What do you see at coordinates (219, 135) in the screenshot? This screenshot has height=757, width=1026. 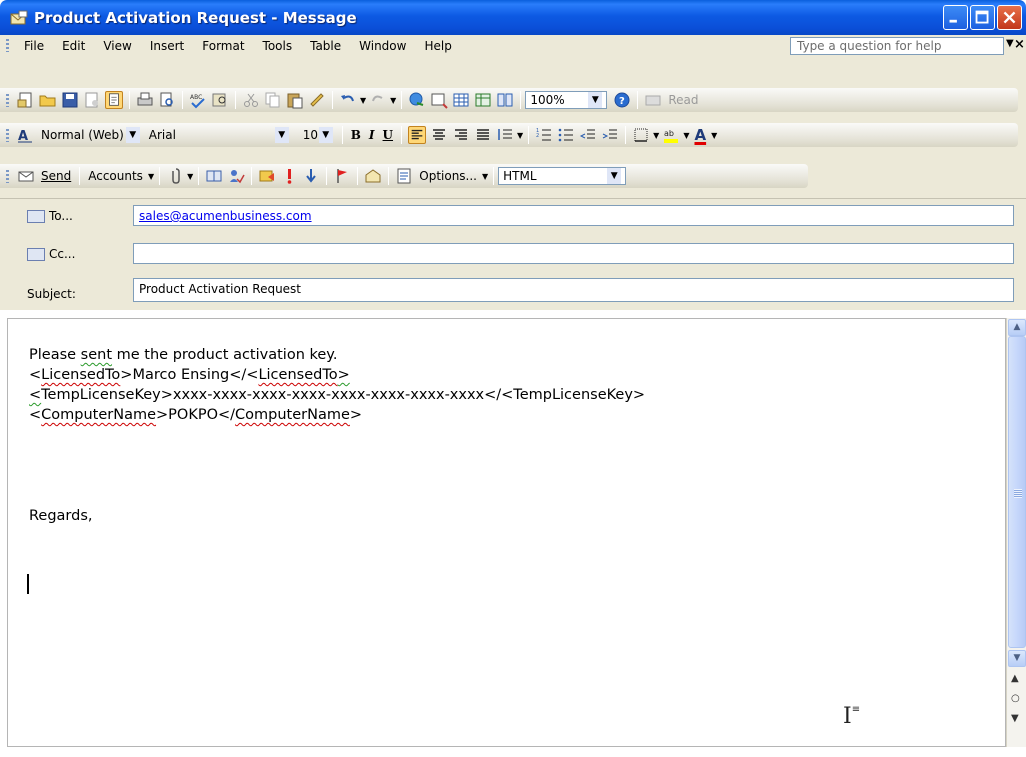 I see `font-select: Arial ▼` at bounding box center [219, 135].